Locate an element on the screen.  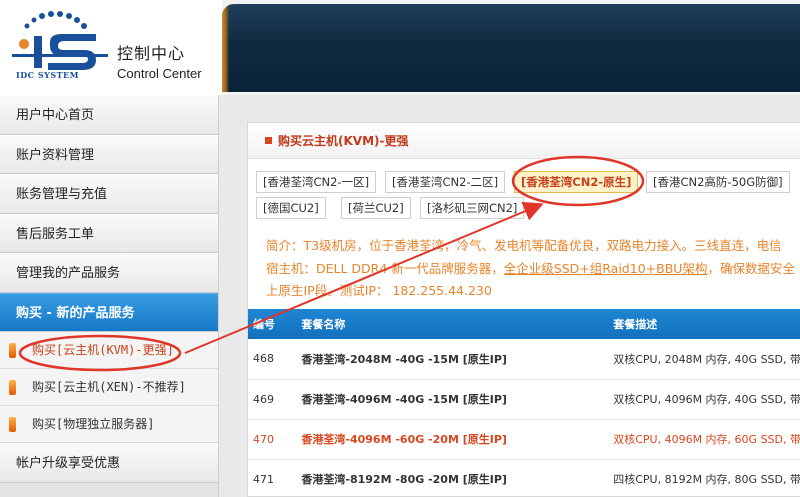
sidebar-item-support-tickets: 售后服务工单 is located at coordinates (109, 233).